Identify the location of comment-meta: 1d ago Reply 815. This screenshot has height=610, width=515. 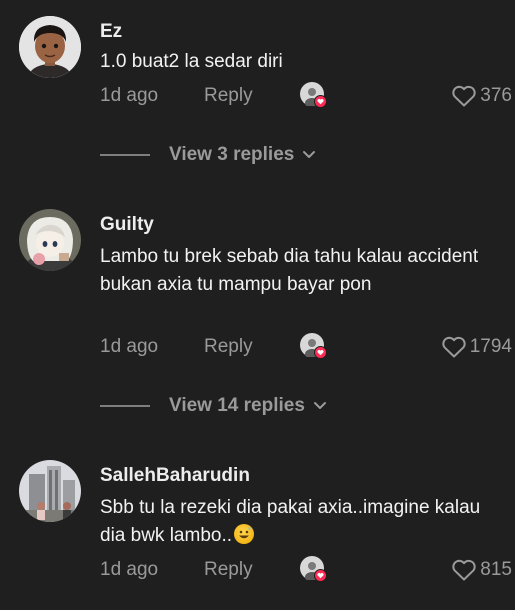
(306, 570).